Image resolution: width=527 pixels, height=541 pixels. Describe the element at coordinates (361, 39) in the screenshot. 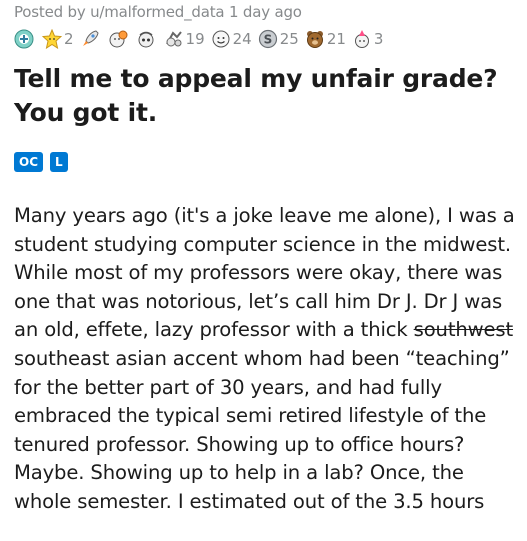

I see `party-train-award-icon` at that location.